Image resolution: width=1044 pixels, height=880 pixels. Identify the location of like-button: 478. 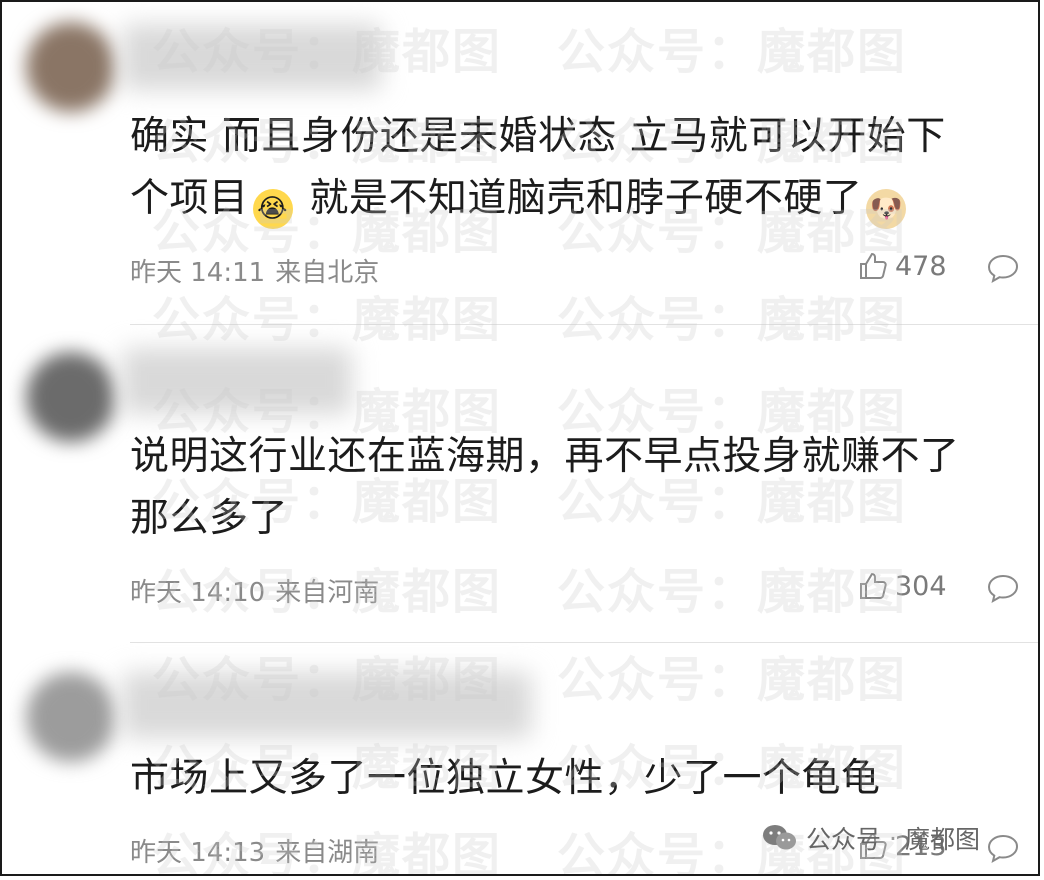
(902, 266).